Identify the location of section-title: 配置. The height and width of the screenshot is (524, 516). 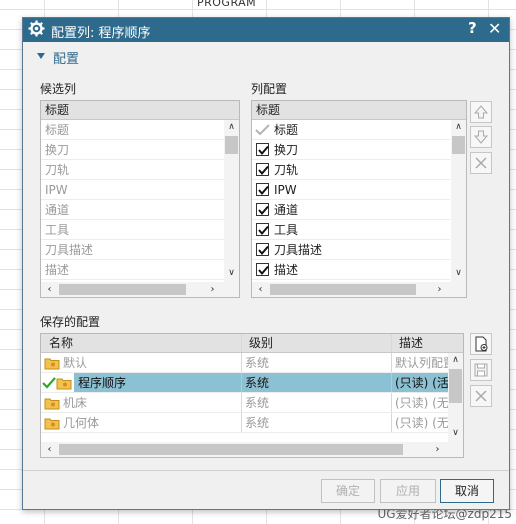
(66, 59).